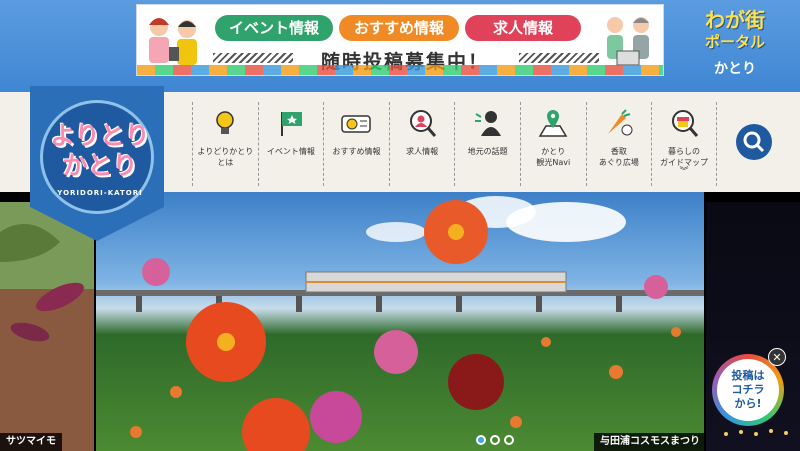 This screenshot has width=800, height=451. What do you see at coordinates (618, 144) in the screenshot?
I see `nav-item-agri: 香取 あぐり広場` at bounding box center [618, 144].